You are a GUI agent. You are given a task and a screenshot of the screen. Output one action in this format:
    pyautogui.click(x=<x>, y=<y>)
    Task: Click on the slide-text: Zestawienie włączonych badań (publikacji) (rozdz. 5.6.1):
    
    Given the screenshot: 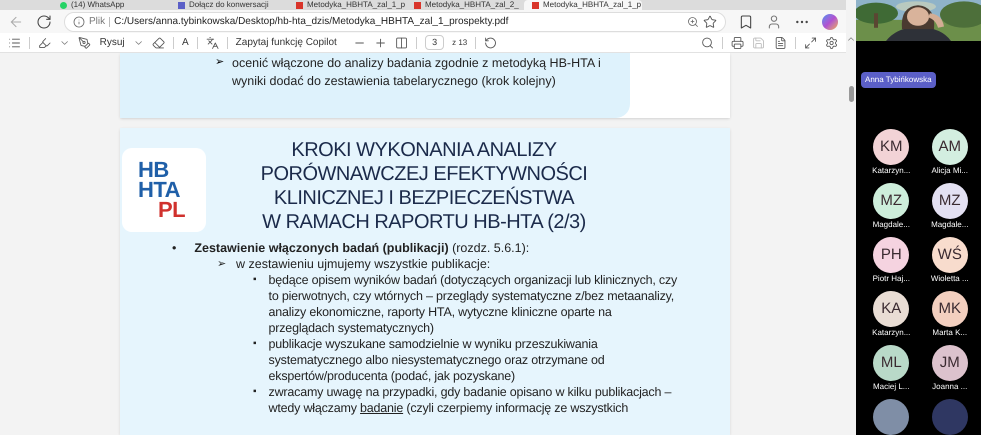 What is the action you would take?
    pyautogui.click(x=362, y=248)
    